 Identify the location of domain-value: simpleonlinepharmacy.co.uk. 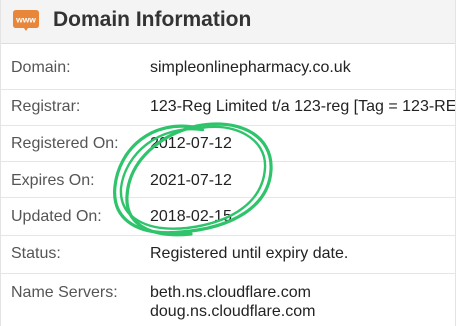
(250, 67).